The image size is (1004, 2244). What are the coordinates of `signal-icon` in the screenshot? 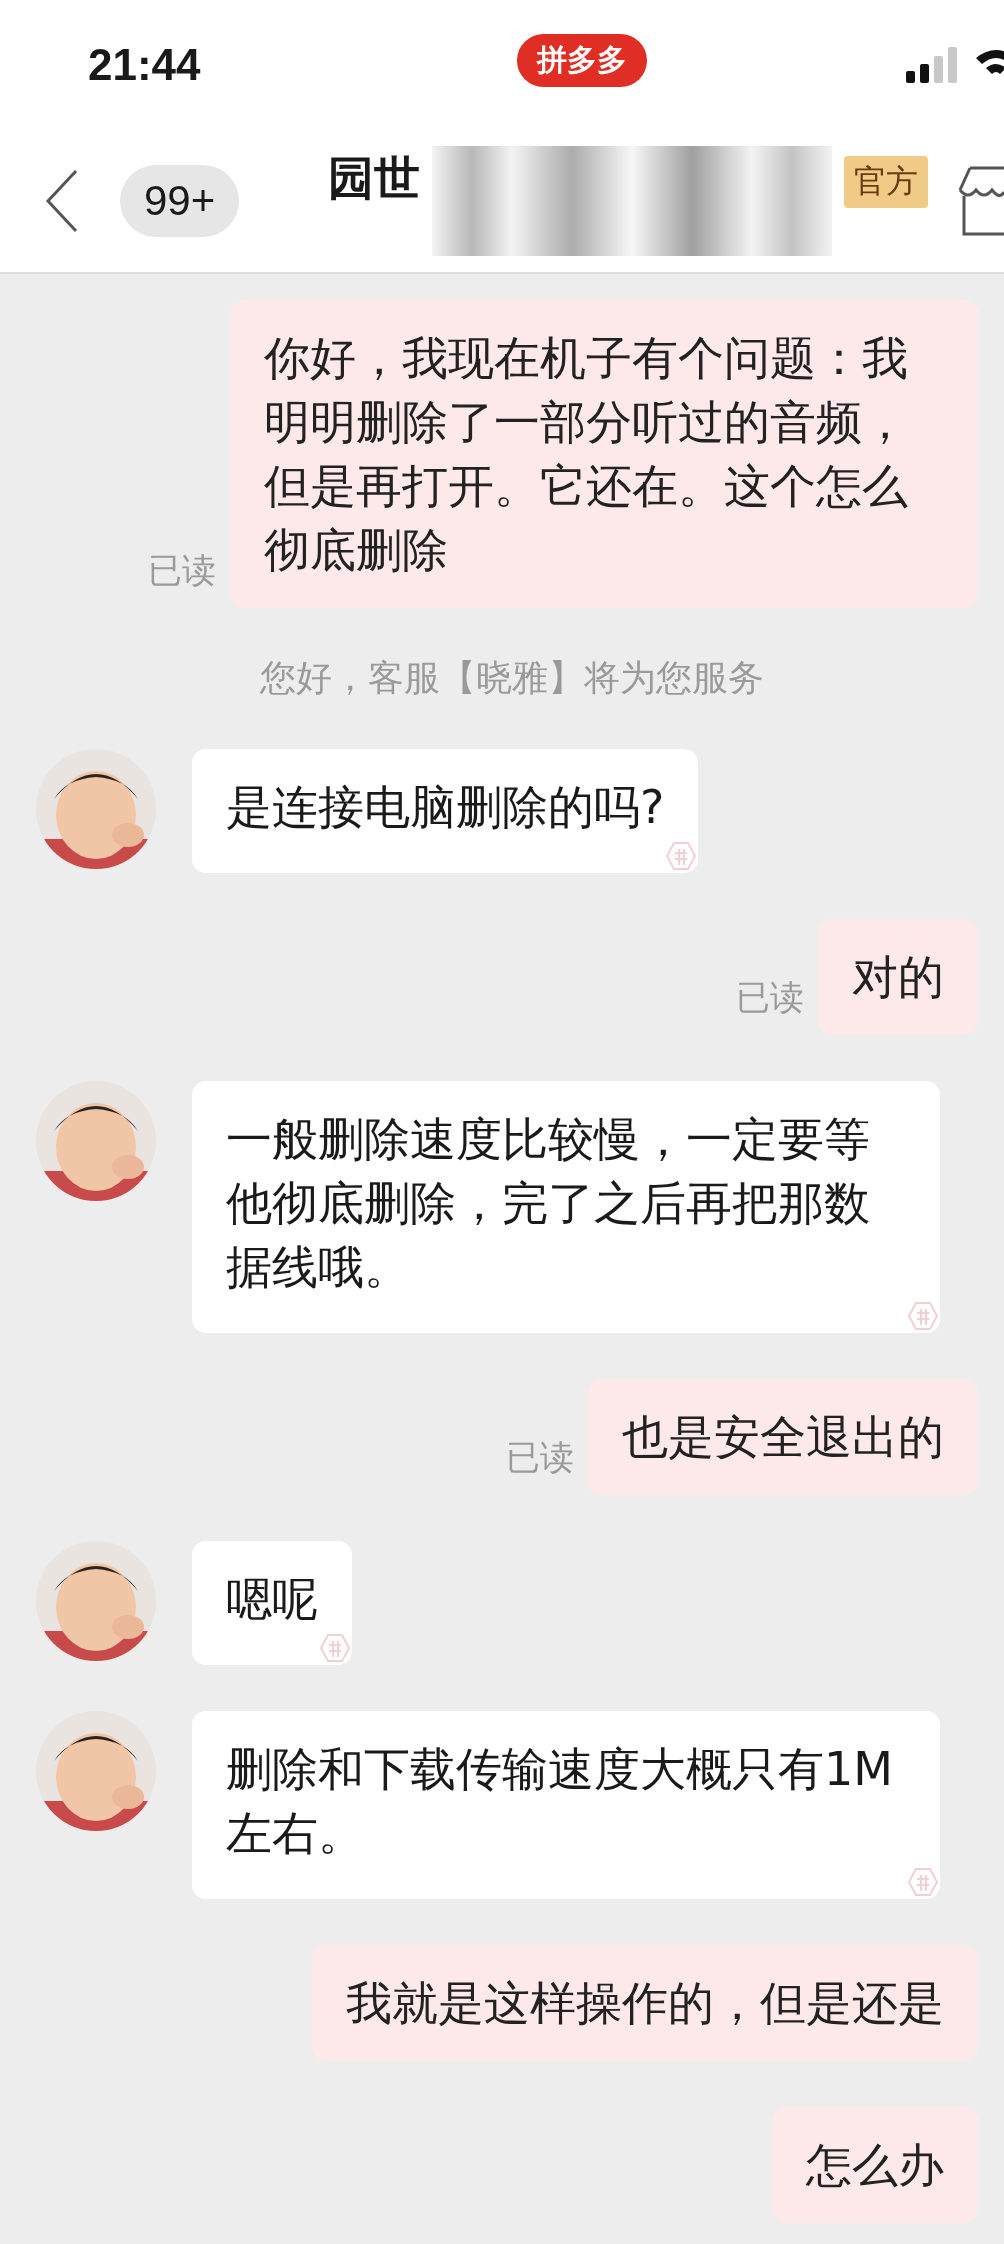 It's located at (933, 65).